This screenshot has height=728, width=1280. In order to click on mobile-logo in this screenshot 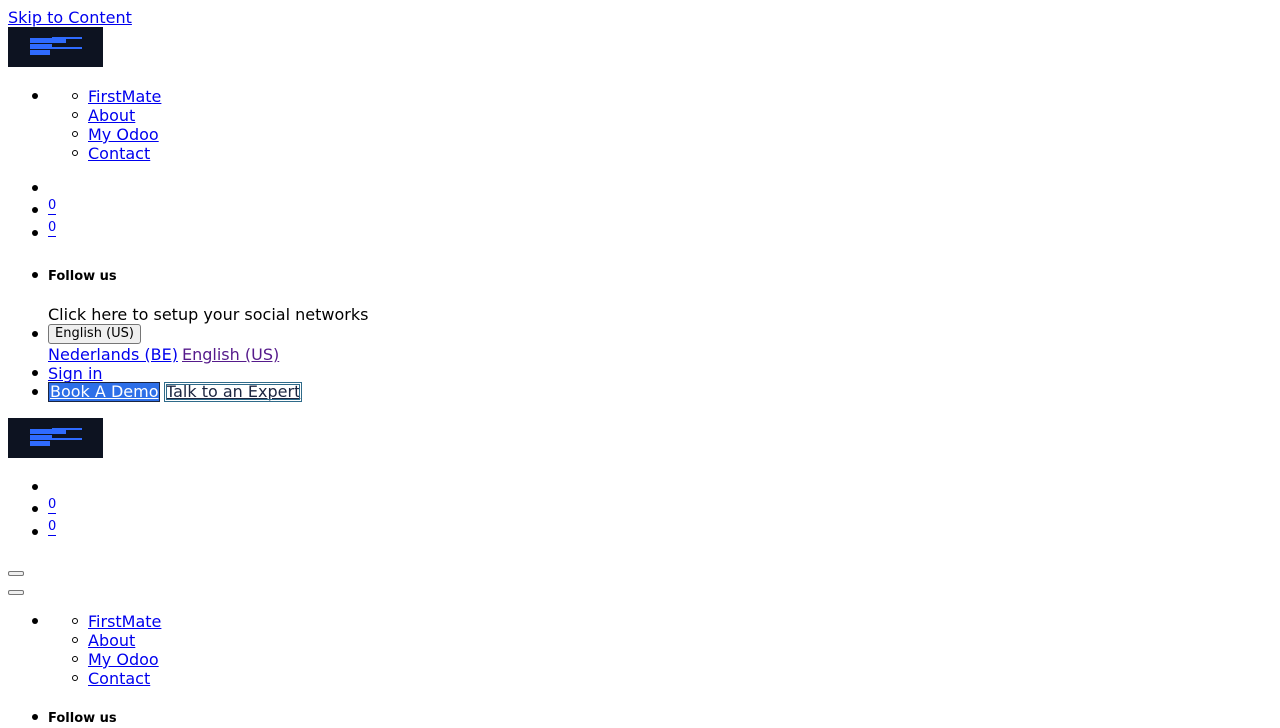, I will do `click(55, 438)`.